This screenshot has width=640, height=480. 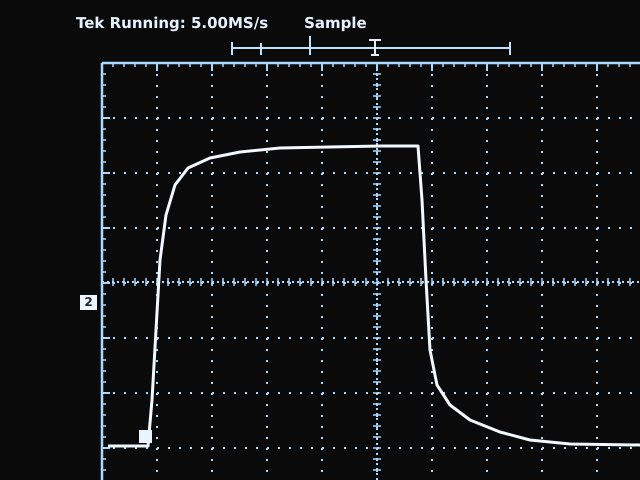 I want to click on acquisition-mode: Sample, so click(x=335, y=23).